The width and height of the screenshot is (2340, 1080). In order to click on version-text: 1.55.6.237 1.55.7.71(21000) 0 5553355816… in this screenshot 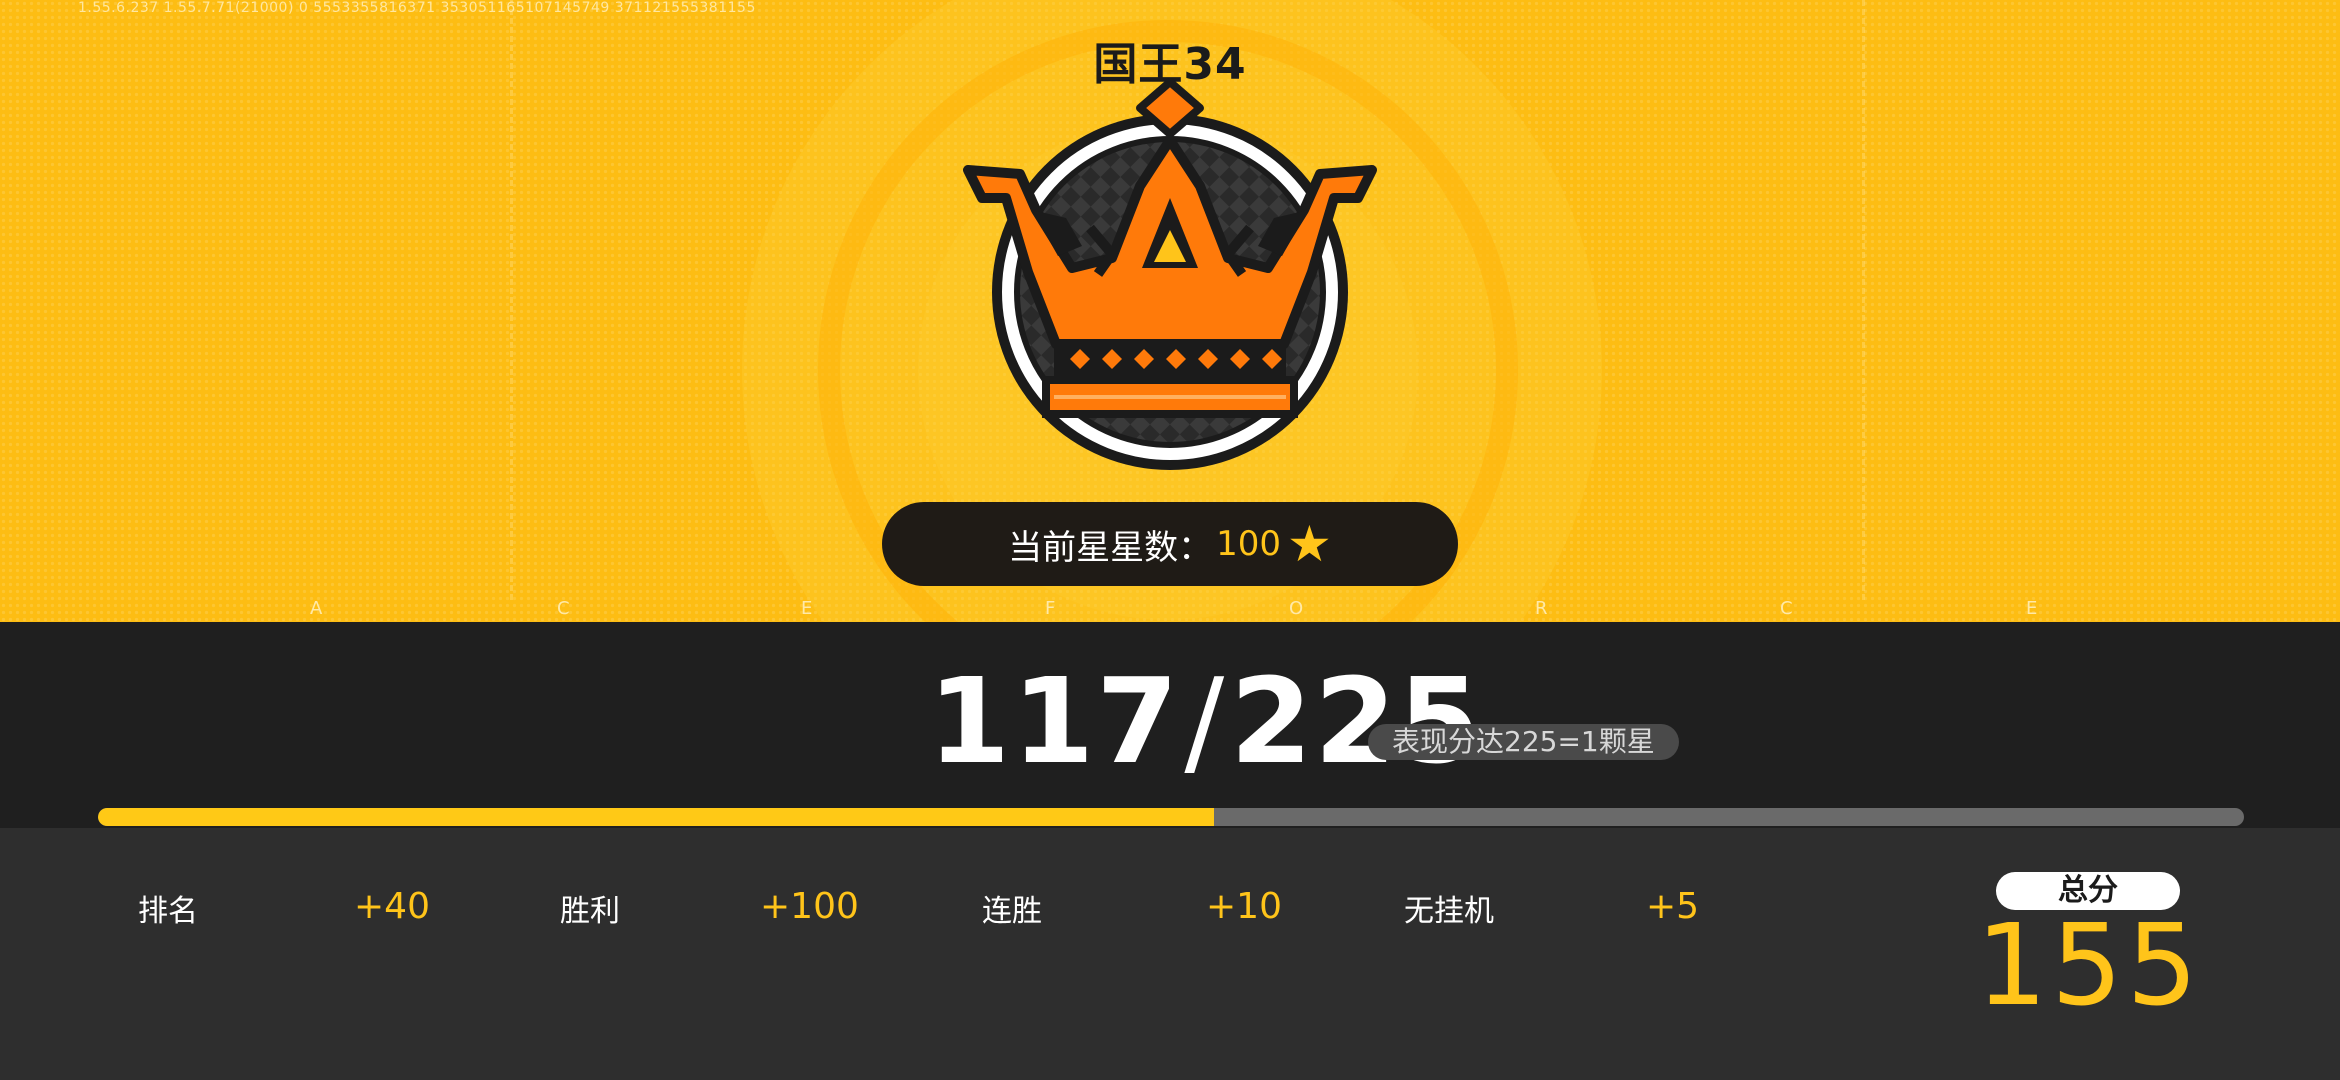, I will do `click(417, 8)`.